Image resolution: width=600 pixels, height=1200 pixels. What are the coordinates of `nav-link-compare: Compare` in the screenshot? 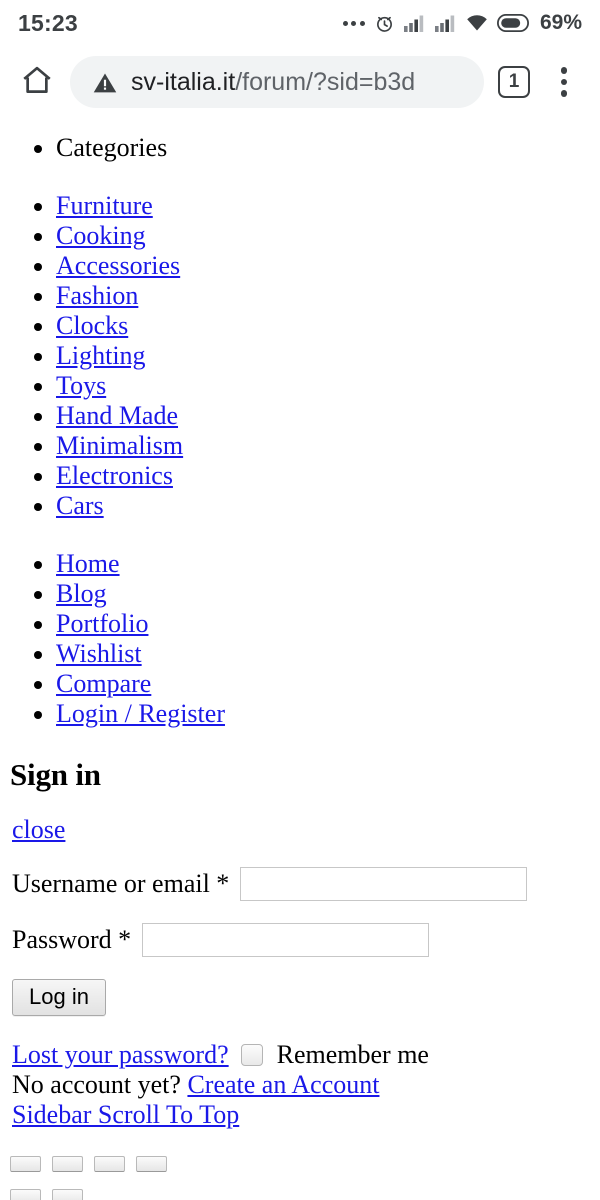 It's located at (103, 683).